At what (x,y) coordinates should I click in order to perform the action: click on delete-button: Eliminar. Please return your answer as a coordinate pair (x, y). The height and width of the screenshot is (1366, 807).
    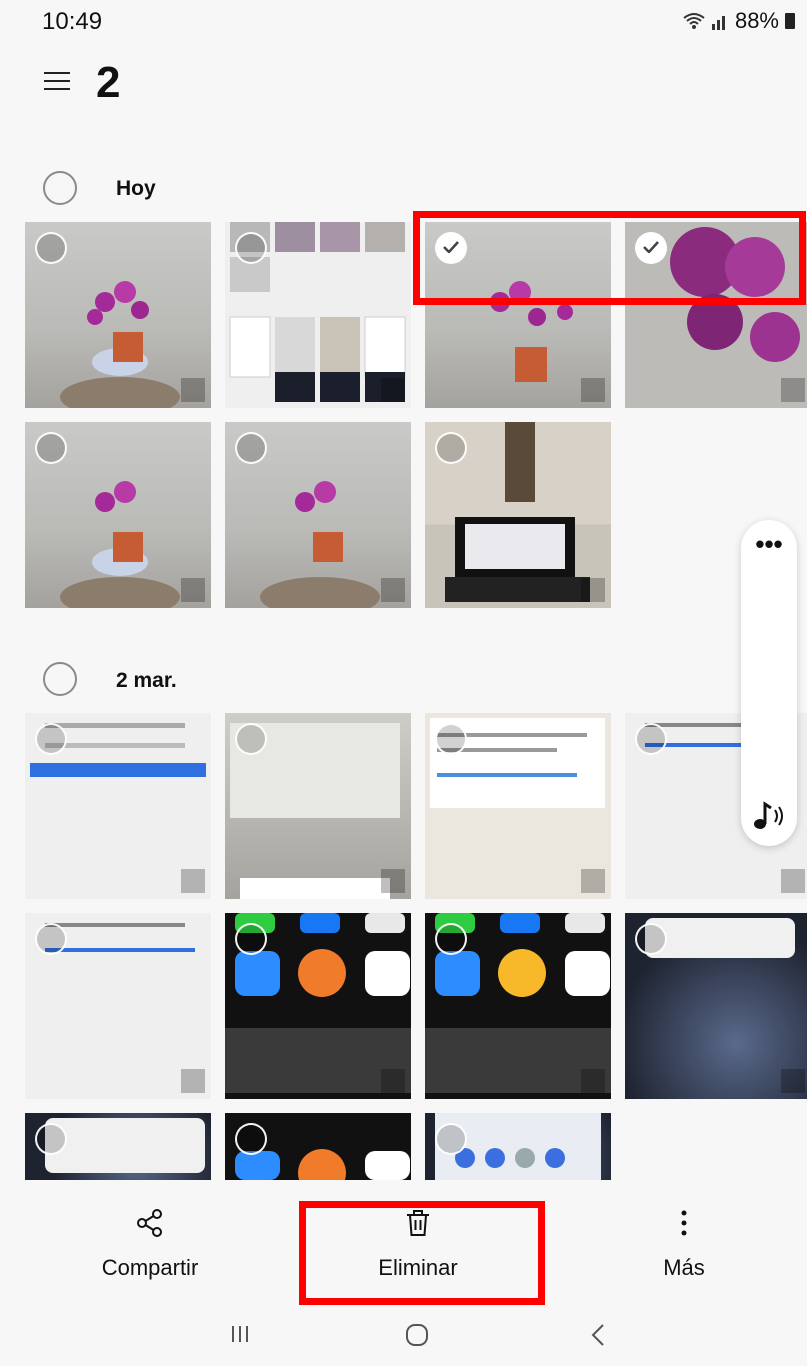
    Looking at the image, I should click on (418, 1244).